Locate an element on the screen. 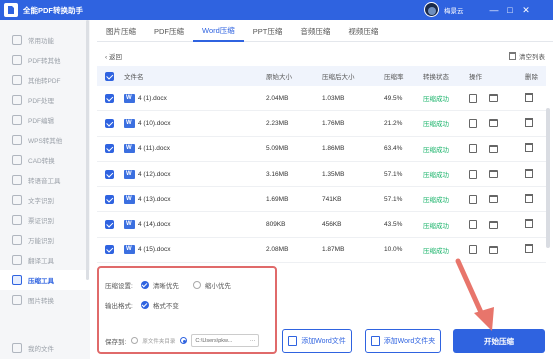  sidebar-item-ticket: 票证识别 is located at coordinates (45, 220).